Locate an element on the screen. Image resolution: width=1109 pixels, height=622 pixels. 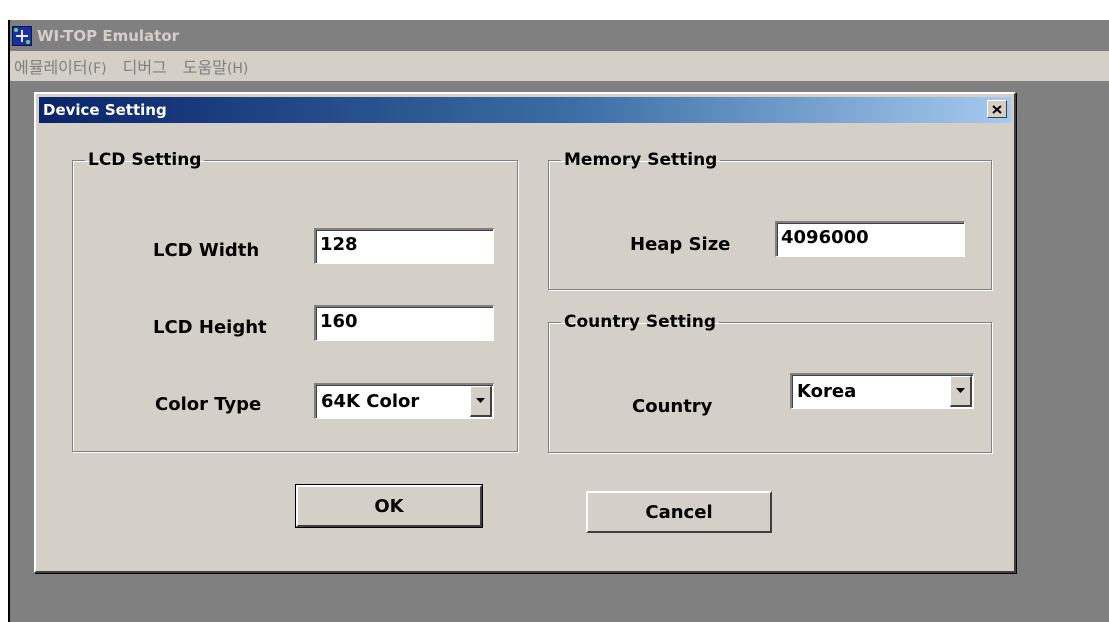
lcd-width-input: 128 is located at coordinates (404, 246).